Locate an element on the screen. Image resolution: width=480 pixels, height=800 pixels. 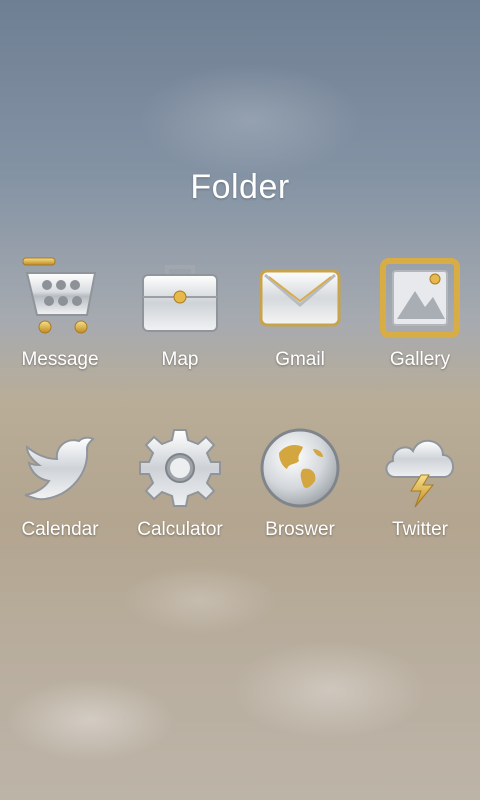
app-label: Calculator is located at coordinates (180, 529).